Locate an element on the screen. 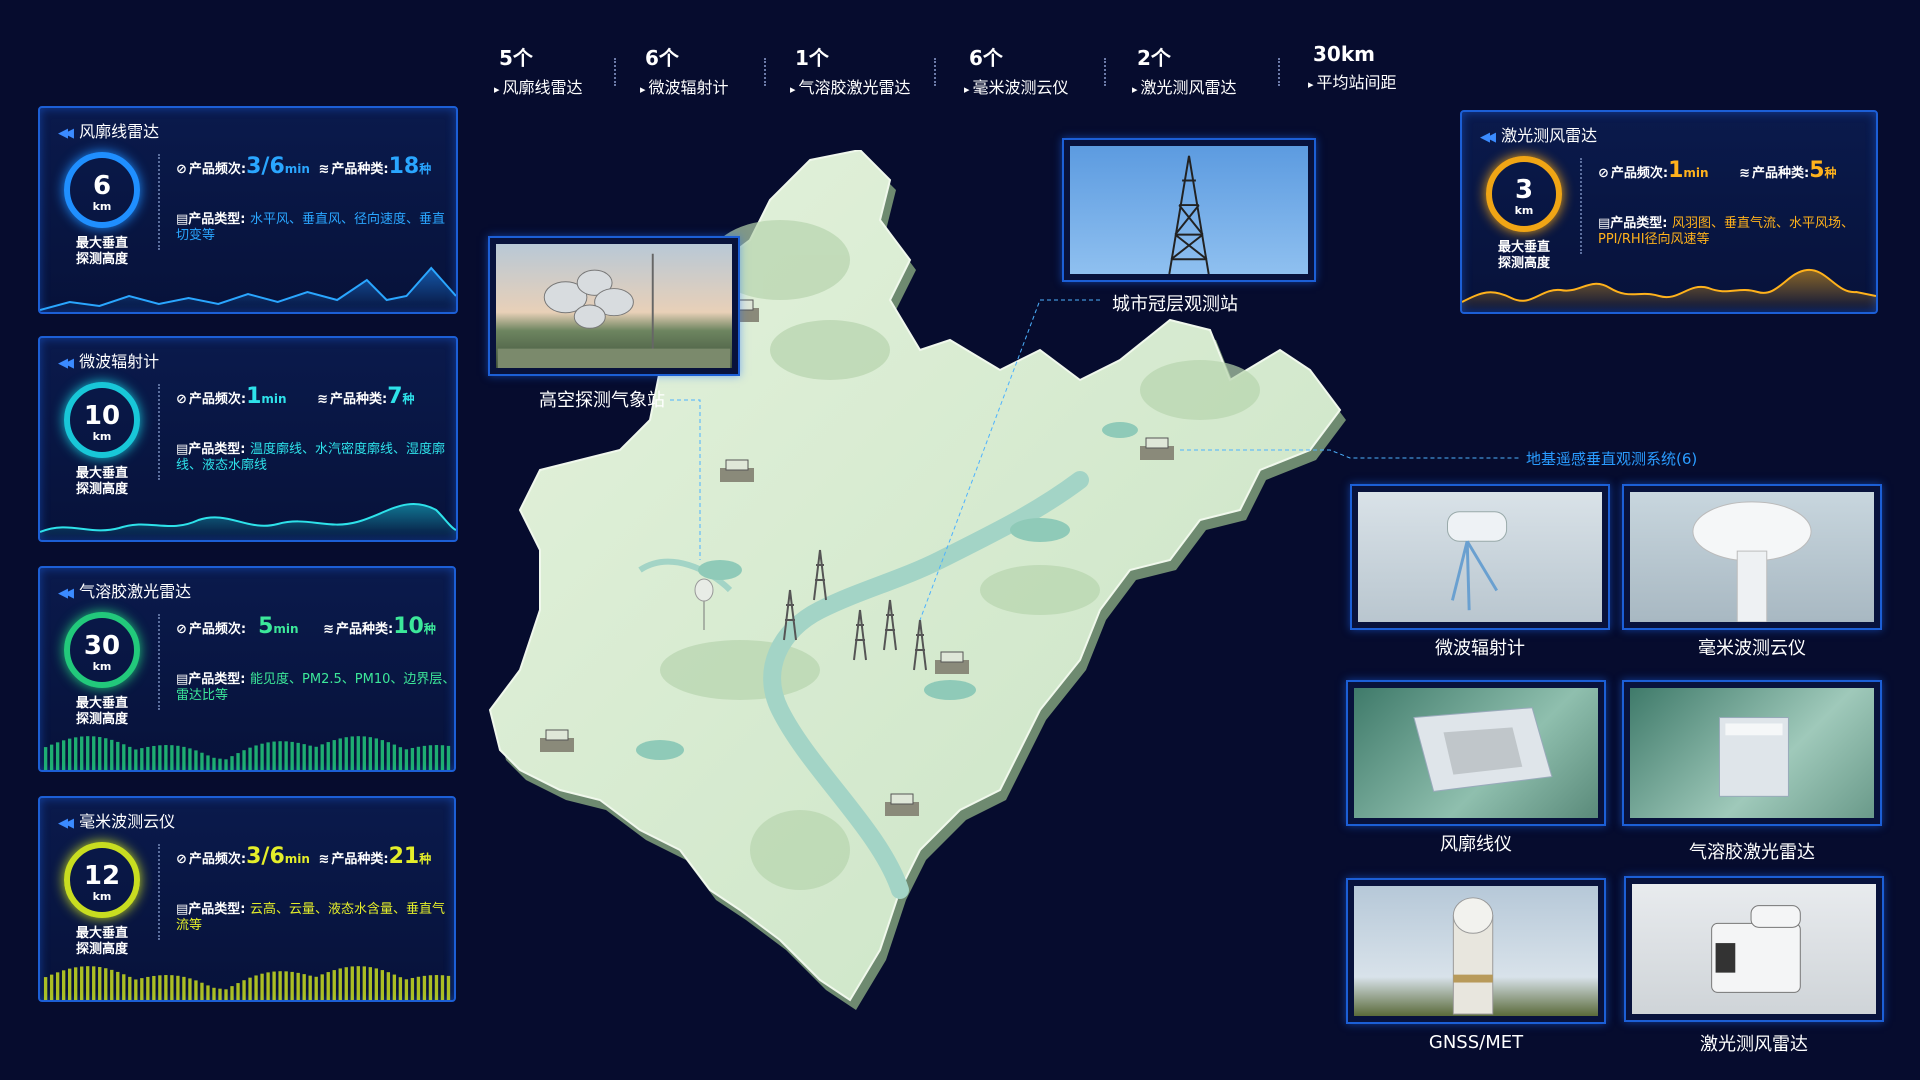 This screenshot has width=1920, height=1080. gallery-aerosol-lidar is located at coordinates (1752, 753).